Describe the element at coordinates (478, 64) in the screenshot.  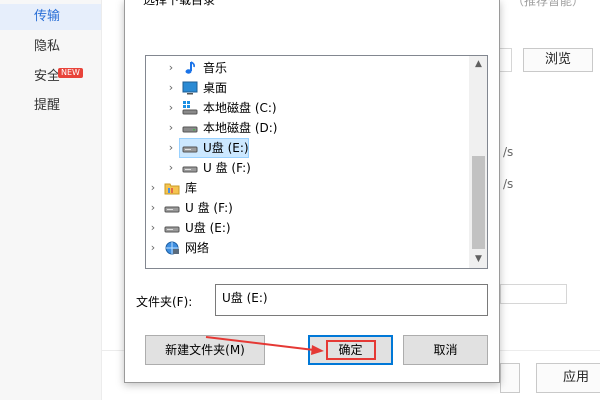
I see `scroll-up-icon: ▲` at that location.